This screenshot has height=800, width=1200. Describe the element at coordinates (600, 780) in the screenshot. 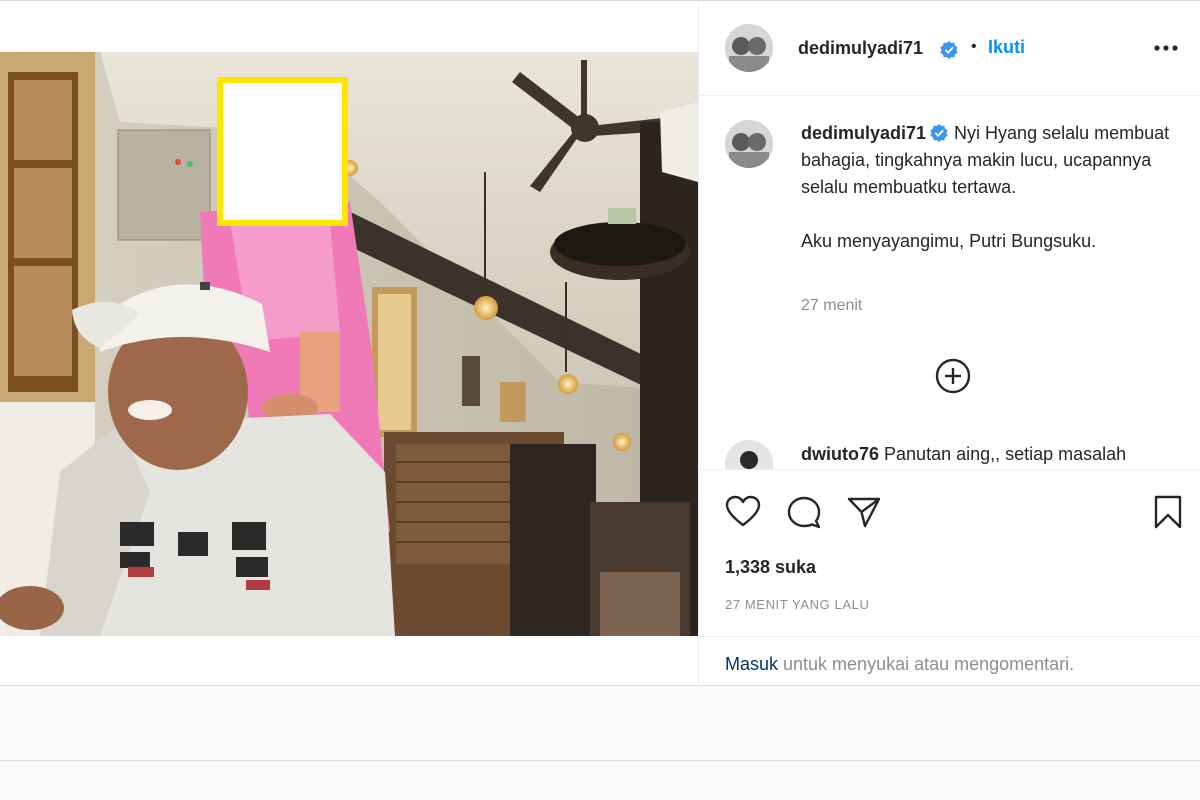

I see `page-footer-area` at that location.